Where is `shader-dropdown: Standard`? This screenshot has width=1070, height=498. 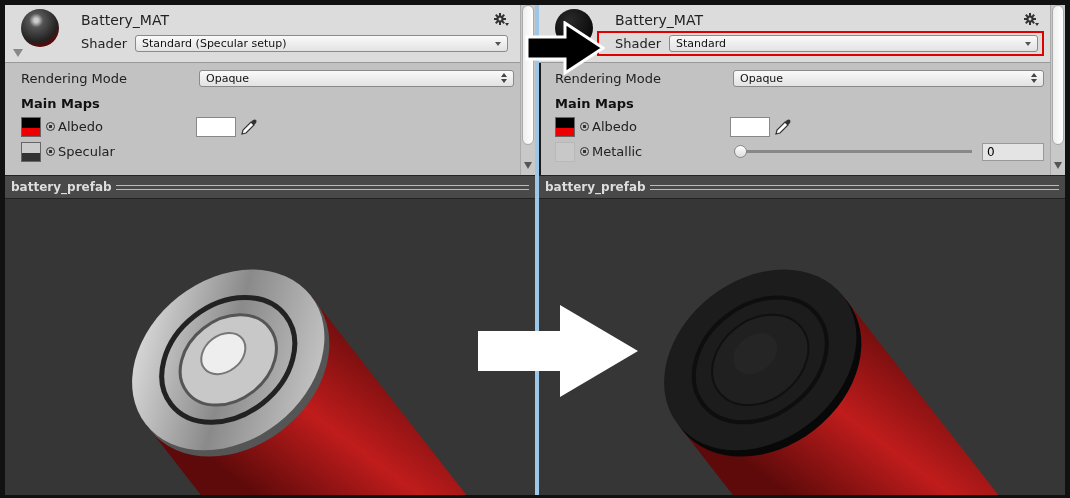 shader-dropdown: Standard is located at coordinates (853, 43).